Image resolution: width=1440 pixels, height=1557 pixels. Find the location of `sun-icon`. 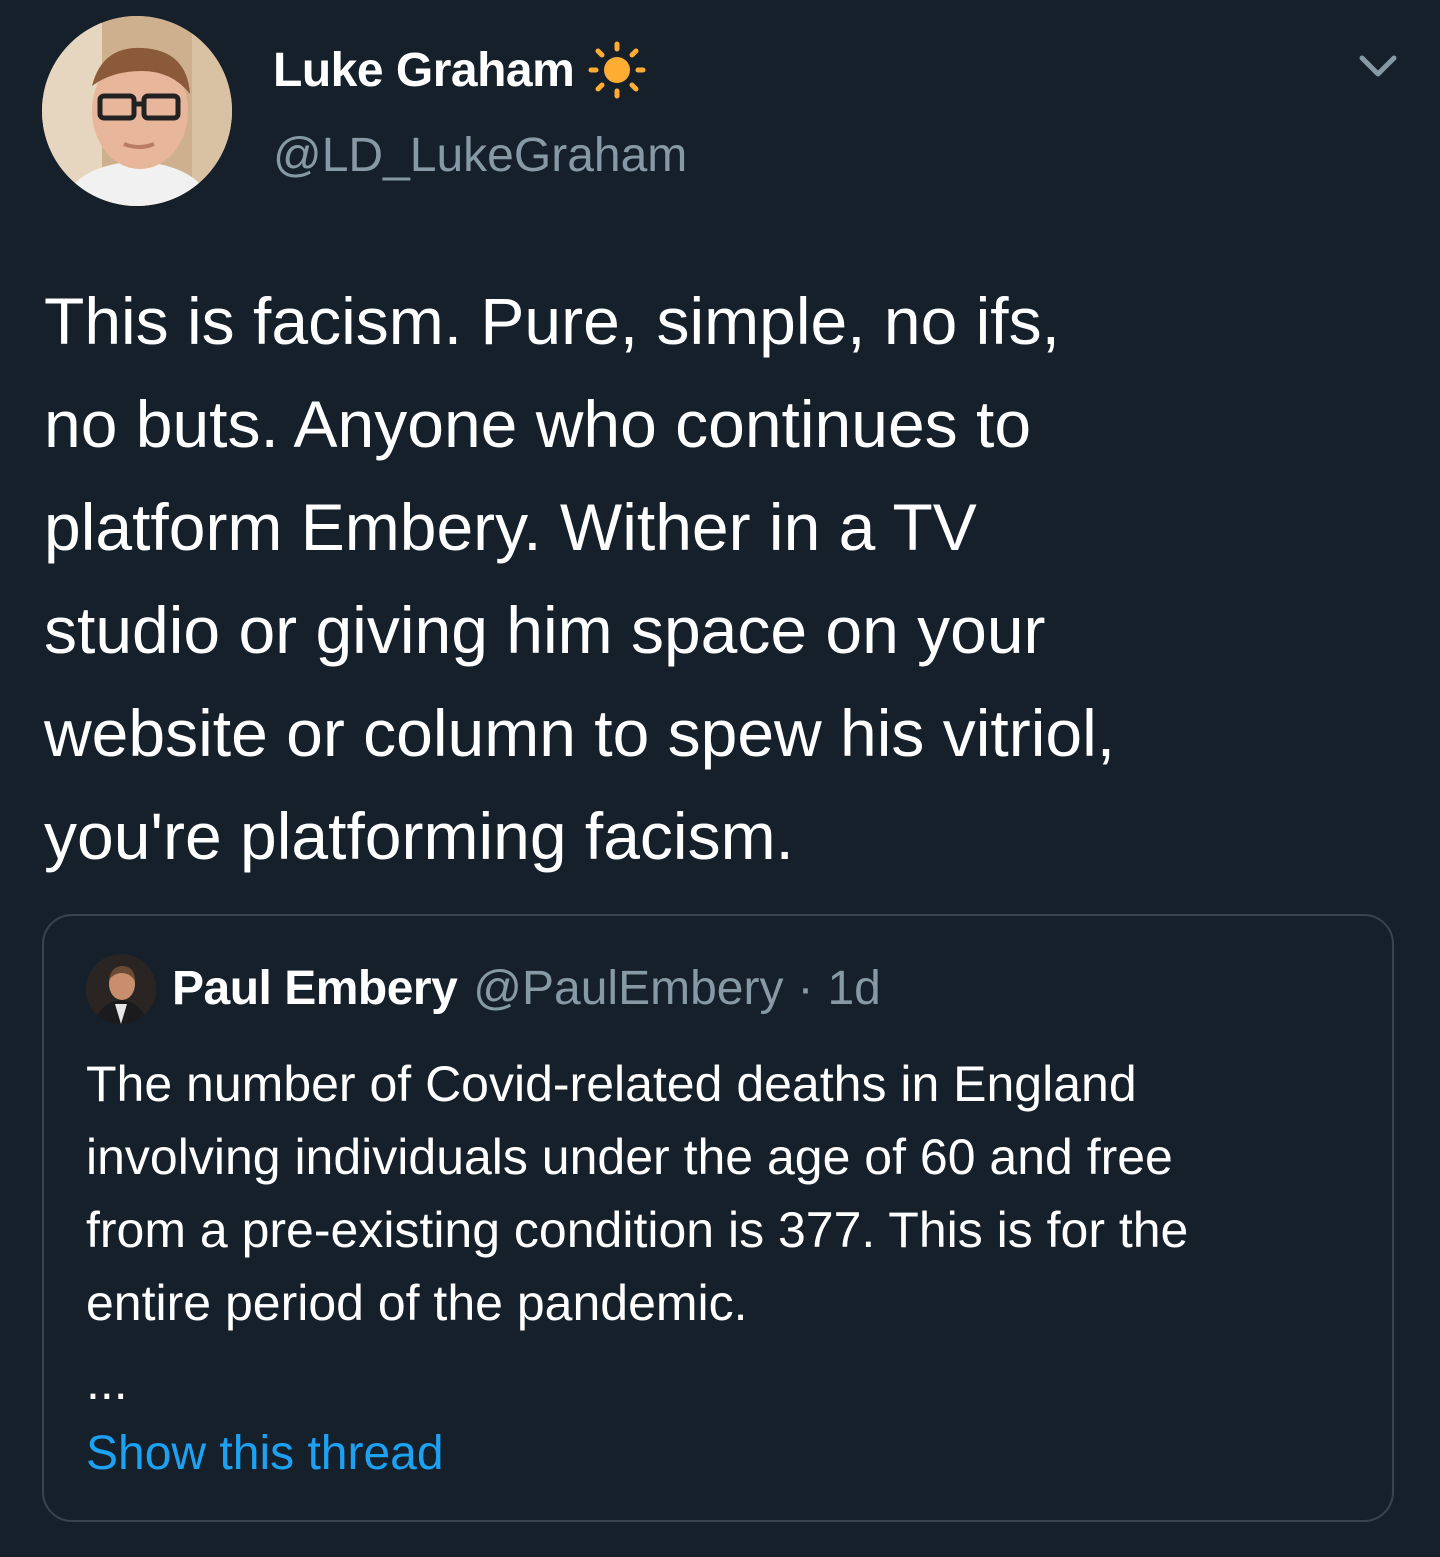

sun-icon is located at coordinates (617, 70).